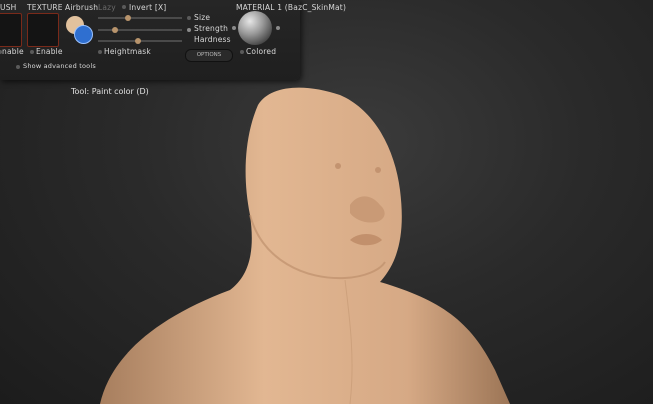  Describe the element at coordinates (278, 28) in the screenshot. I see `material-next-radio` at that location.